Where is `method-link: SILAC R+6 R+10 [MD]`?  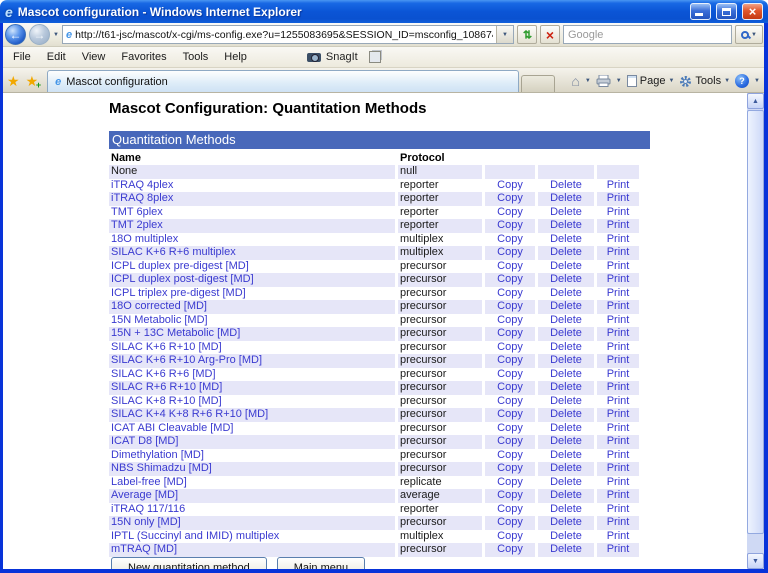
method-link: SILAC R+6 R+10 [MD] is located at coordinates (166, 387).